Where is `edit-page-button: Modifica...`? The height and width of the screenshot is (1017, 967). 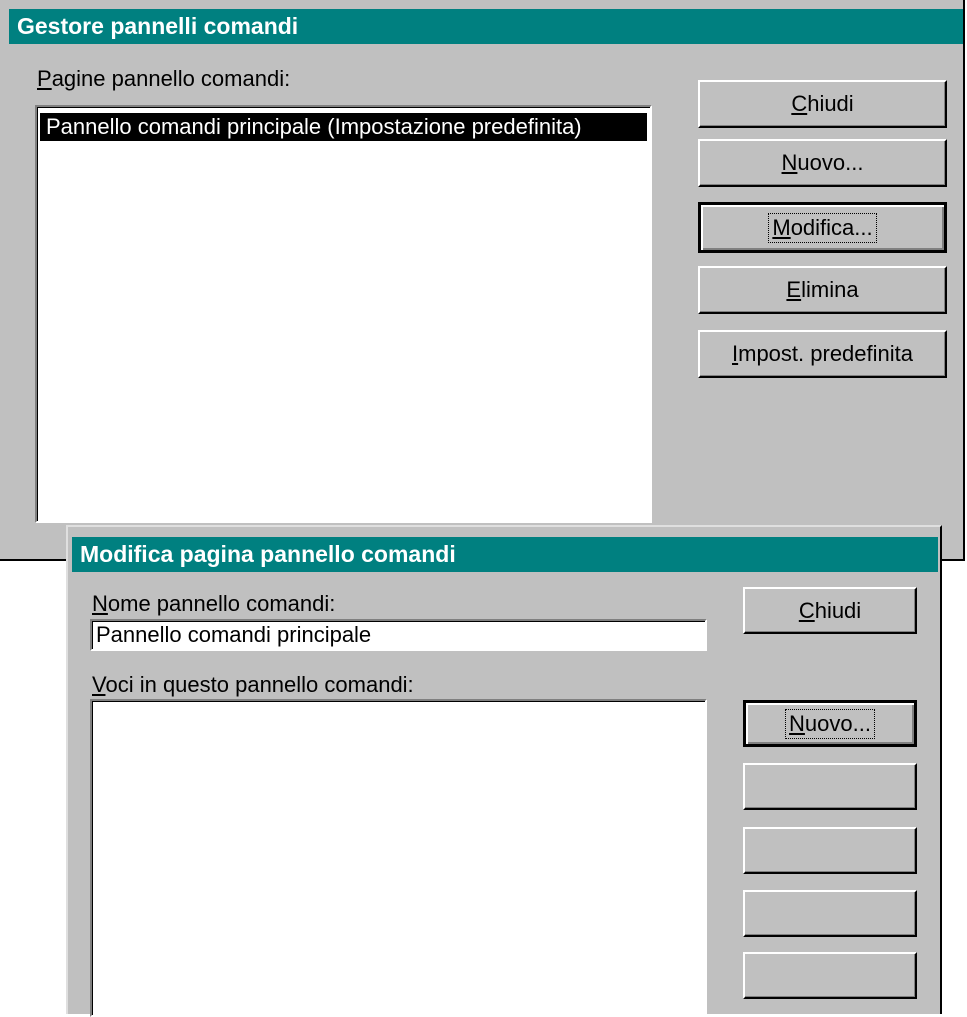
edit-page-button: Modifica... is located at coordinates (822, 227).